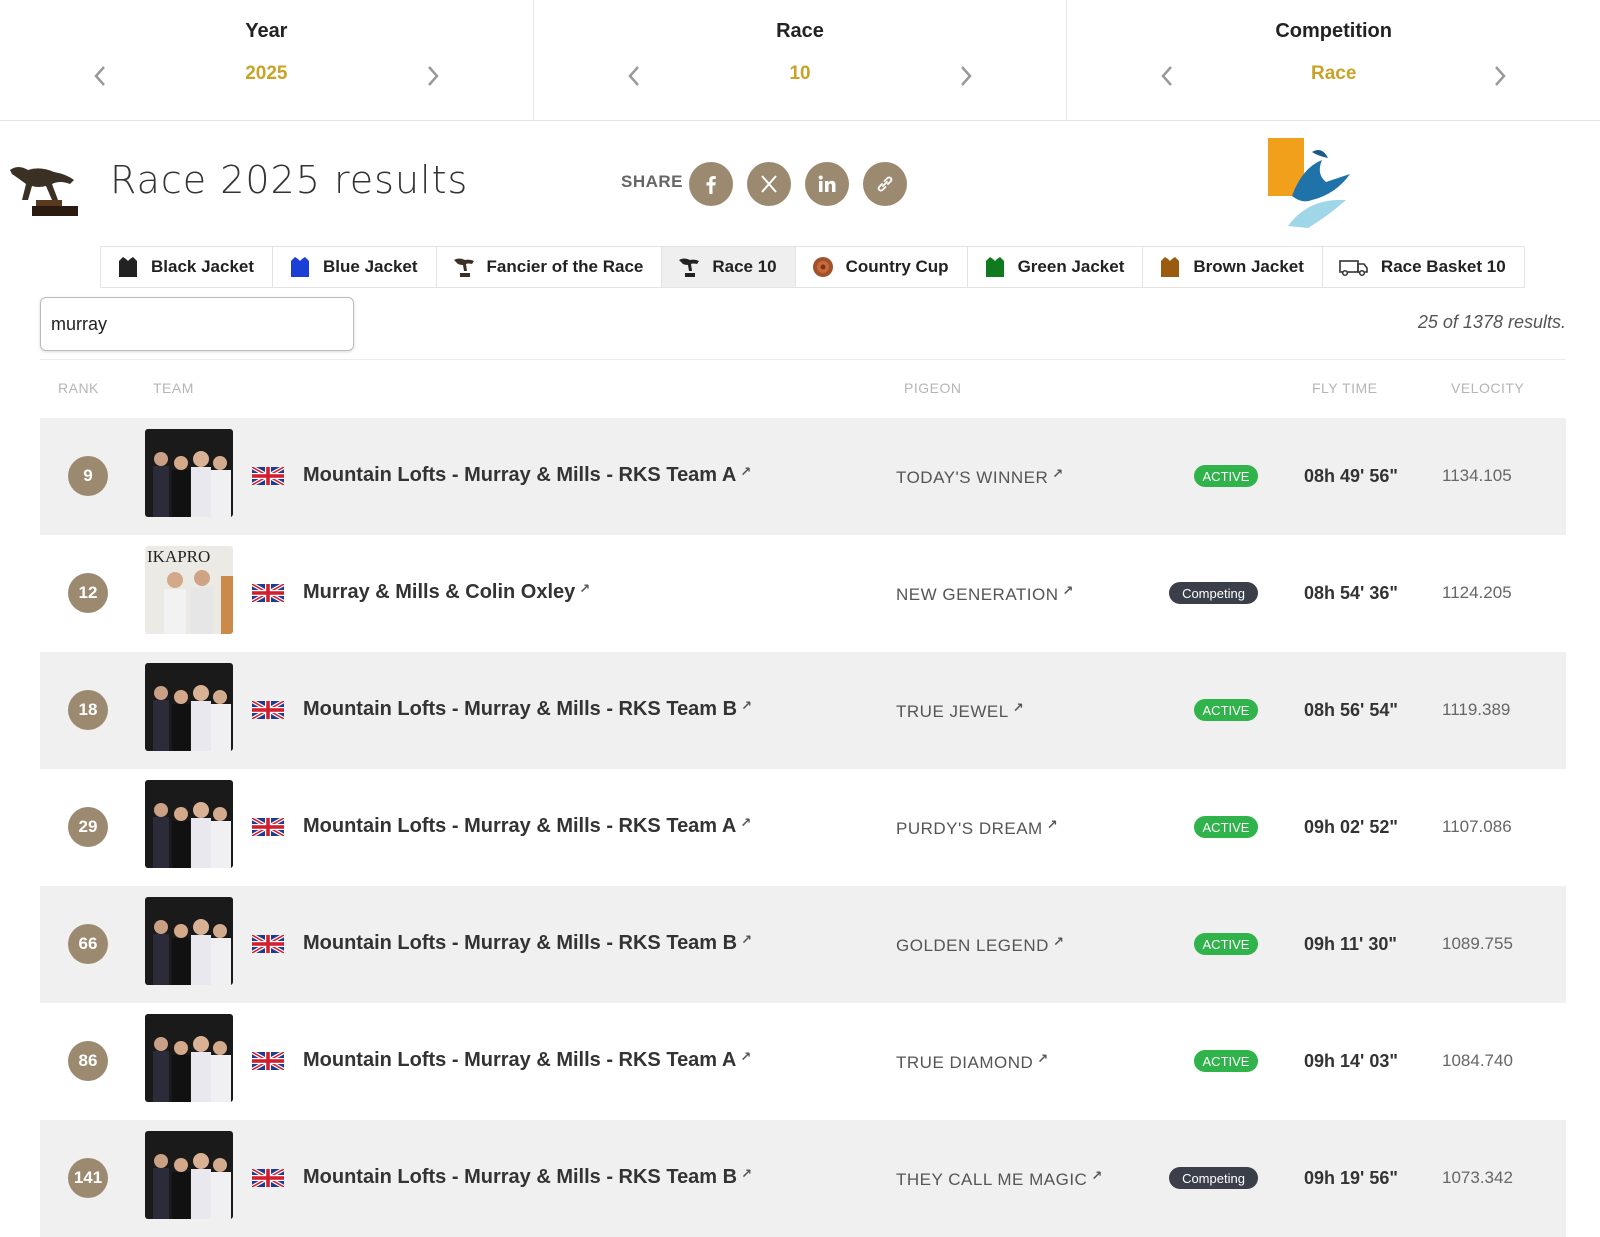 Image resolution: width=1600 pixels, height=1237 pixels. What do you see at coordinates (1351, 1178) in the screenshot?
I see `fly-time: 09h 19' 56"` at bounding box center [1351, 1178].